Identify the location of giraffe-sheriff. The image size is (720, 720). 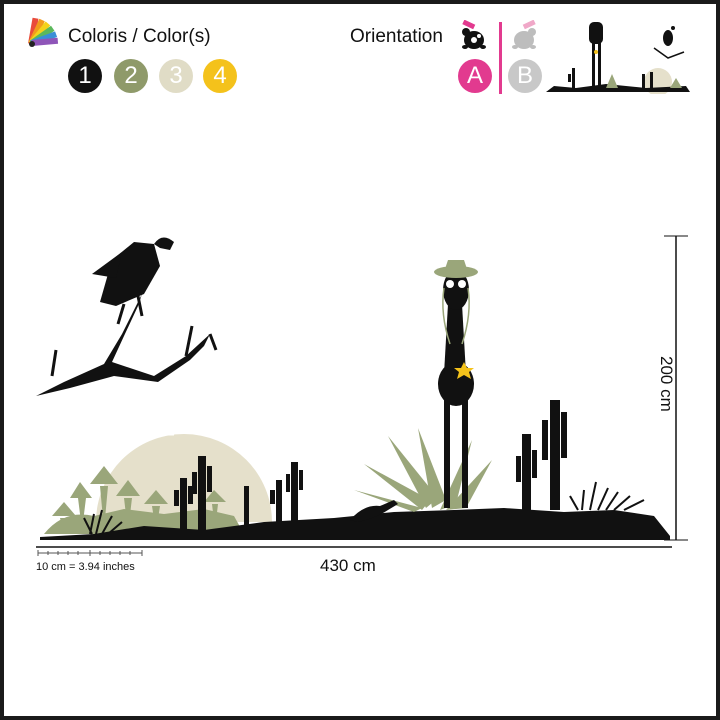
(456, 384).